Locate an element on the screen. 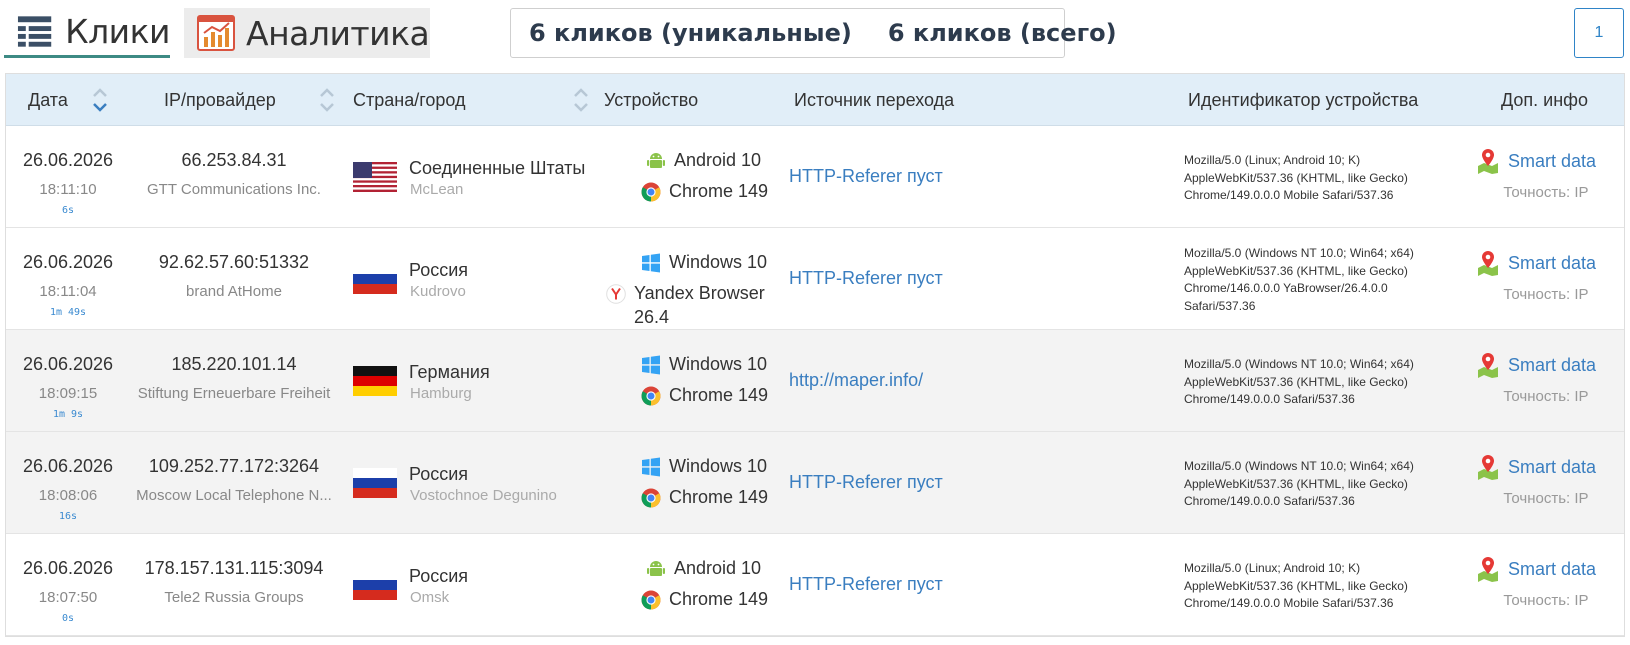  sort-date-icon is located at coordinates (100, 100).